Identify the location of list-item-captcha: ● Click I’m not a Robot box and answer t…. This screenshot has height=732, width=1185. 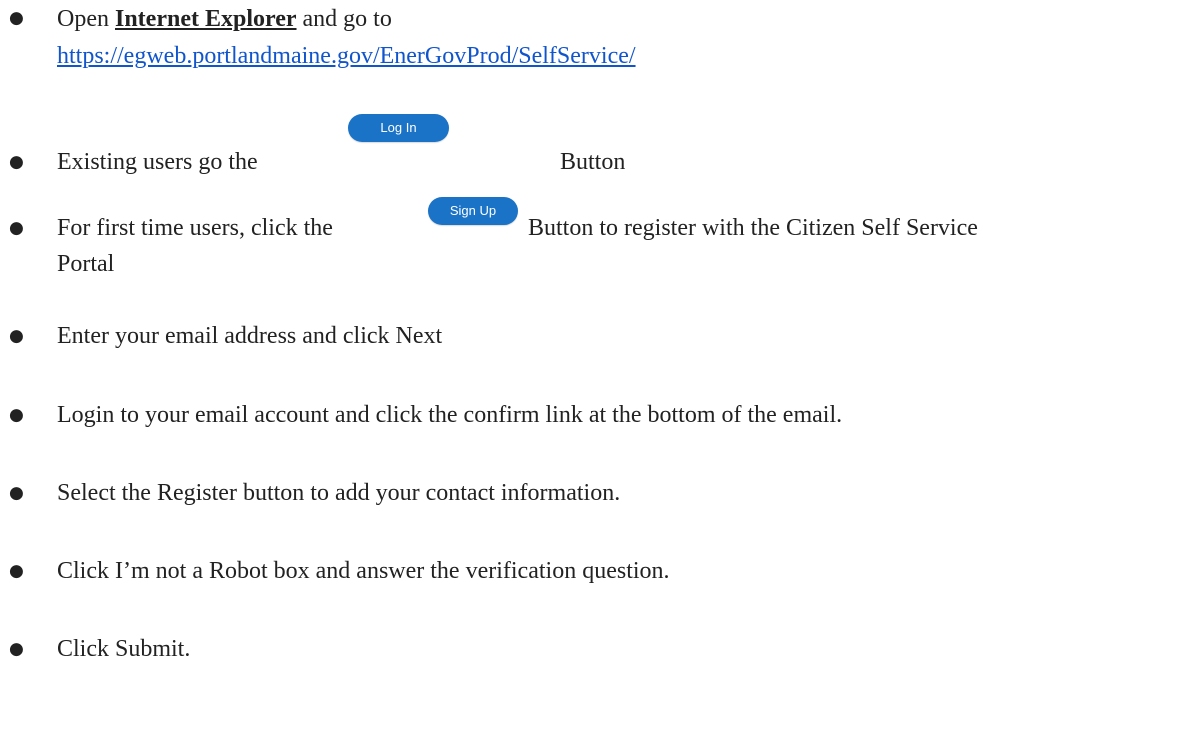
(592, 571).